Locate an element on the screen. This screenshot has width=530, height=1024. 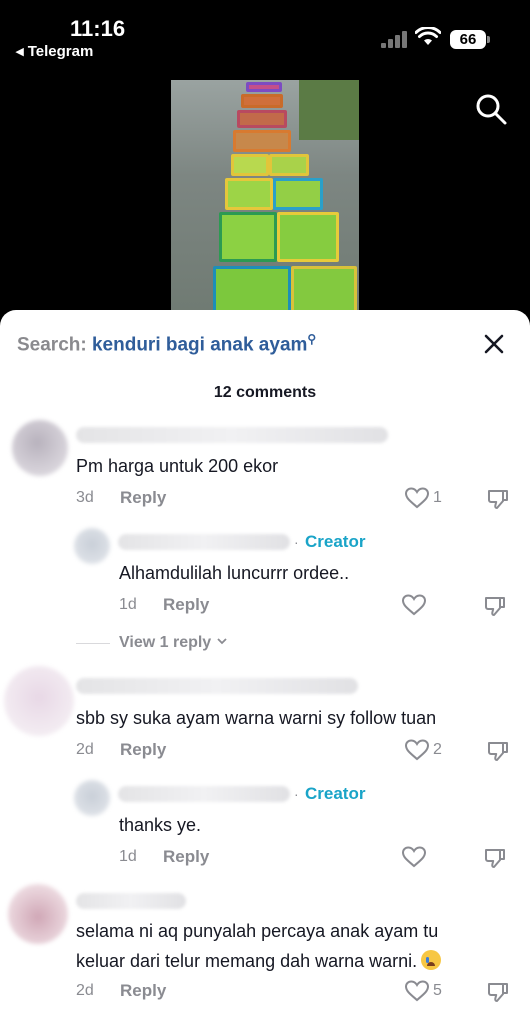
battery-indicator: 66 is located at coordinates (470, 39).